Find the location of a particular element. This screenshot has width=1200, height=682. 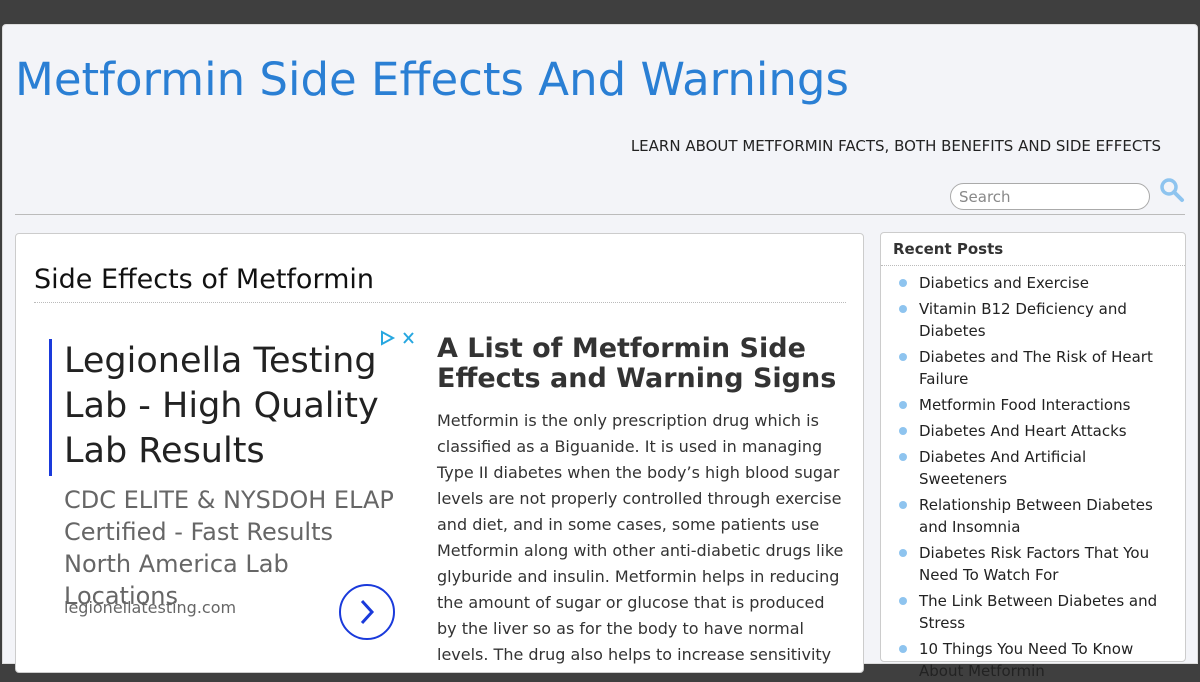

ad-domain: legionellatesting.com is located at coordinates (150, 607).